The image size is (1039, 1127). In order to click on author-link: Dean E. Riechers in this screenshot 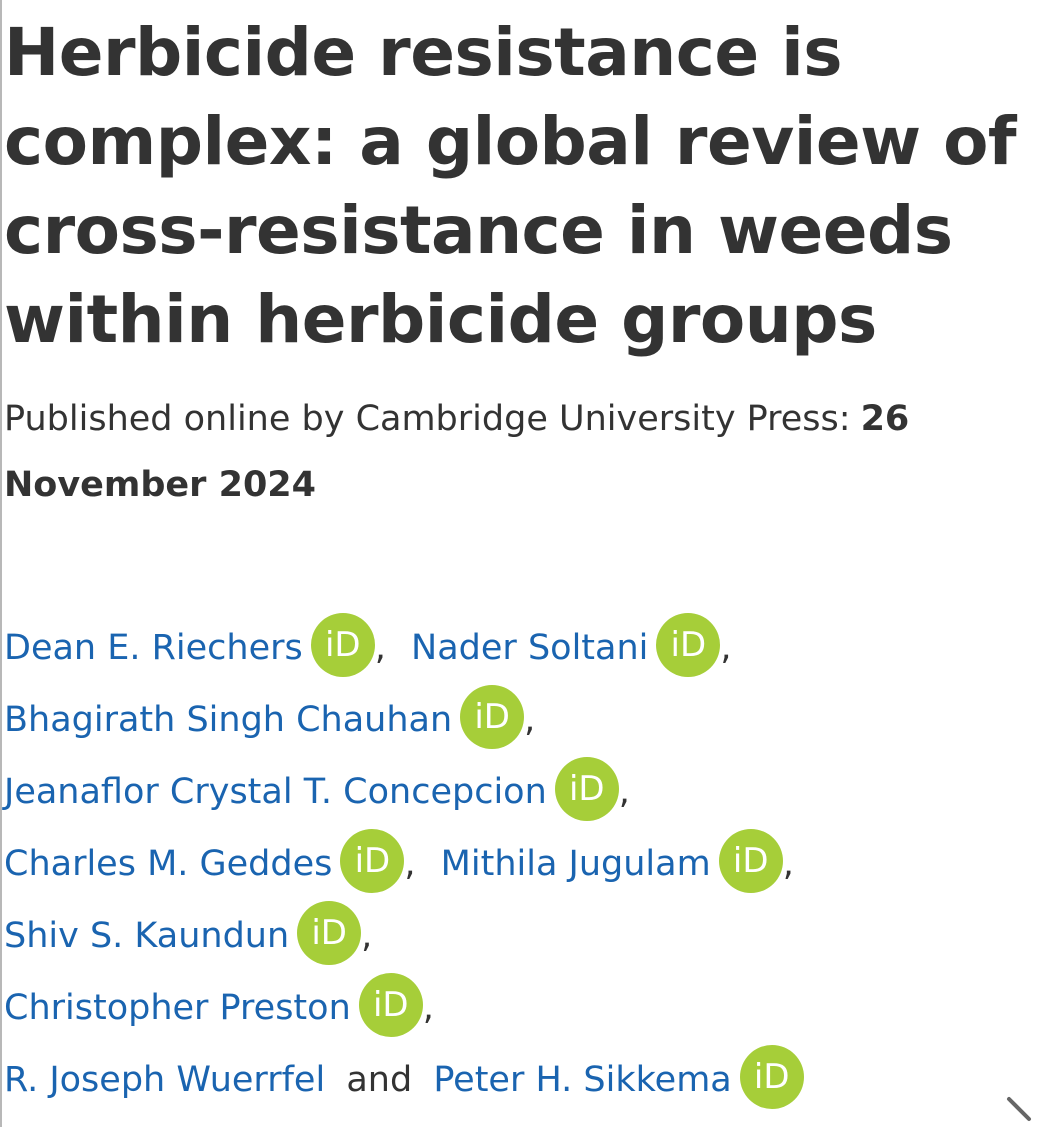, I will do `click(153, 648)`.